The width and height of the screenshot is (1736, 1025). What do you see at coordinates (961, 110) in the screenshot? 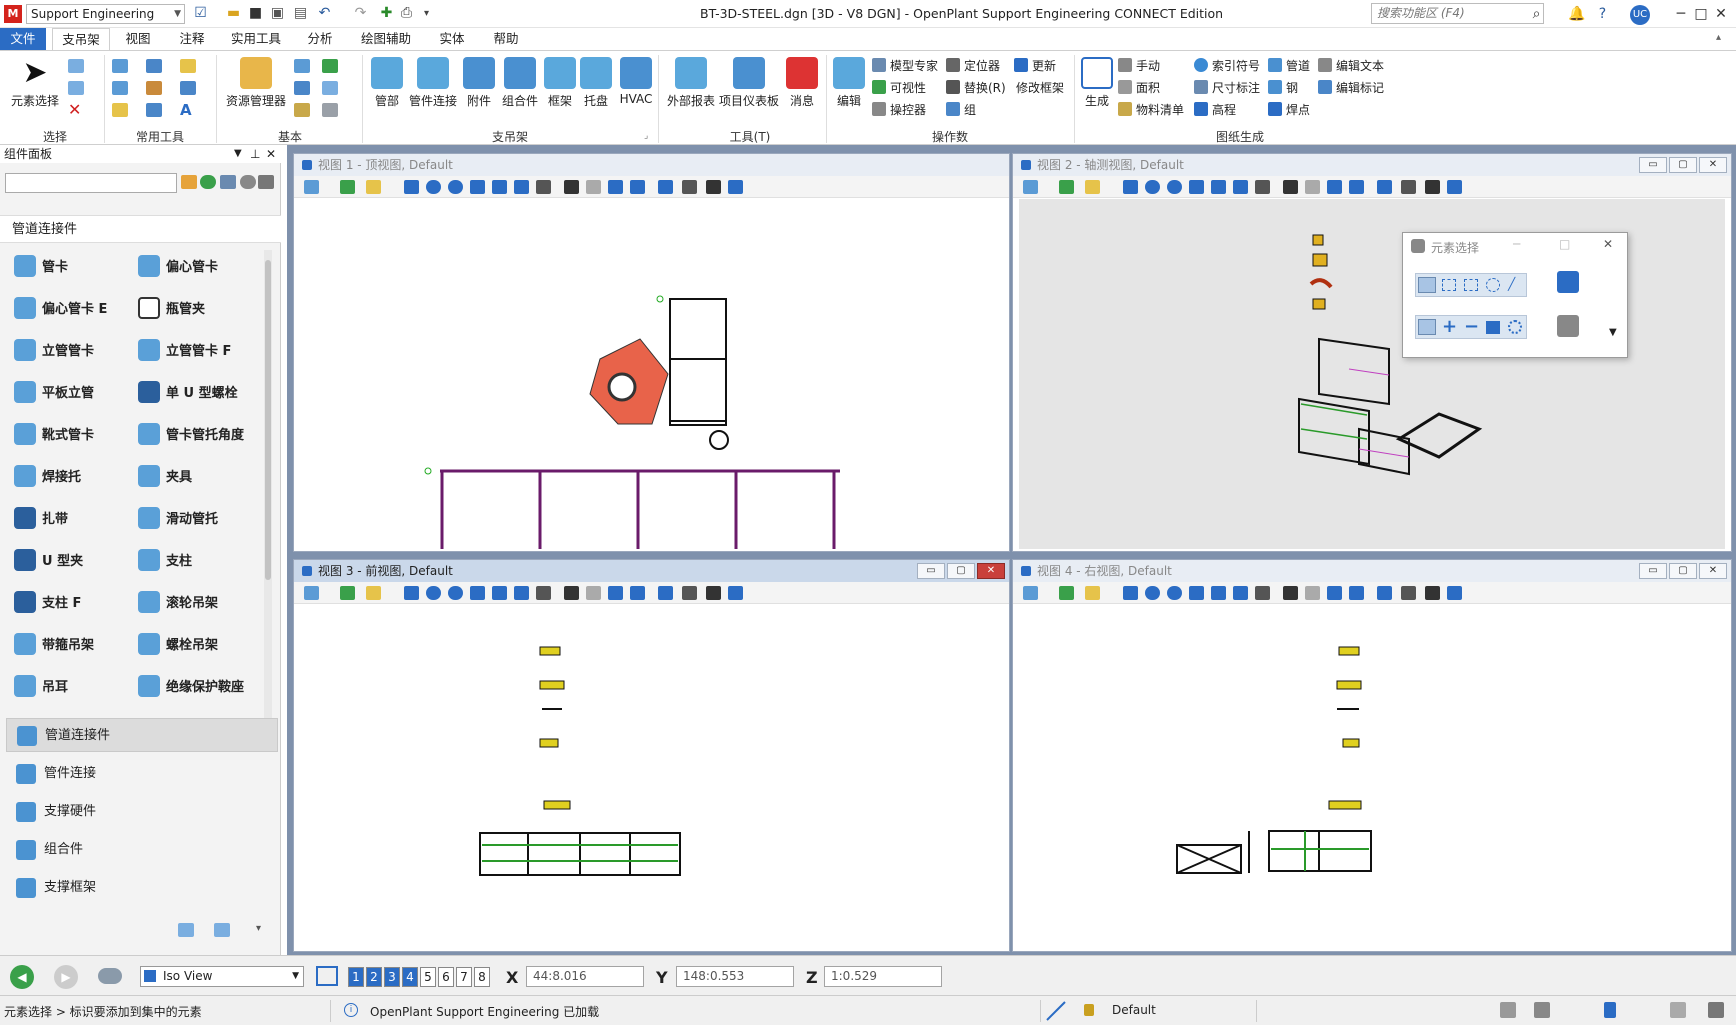
I see `group-button: 组` at bounding box center [961, 110].